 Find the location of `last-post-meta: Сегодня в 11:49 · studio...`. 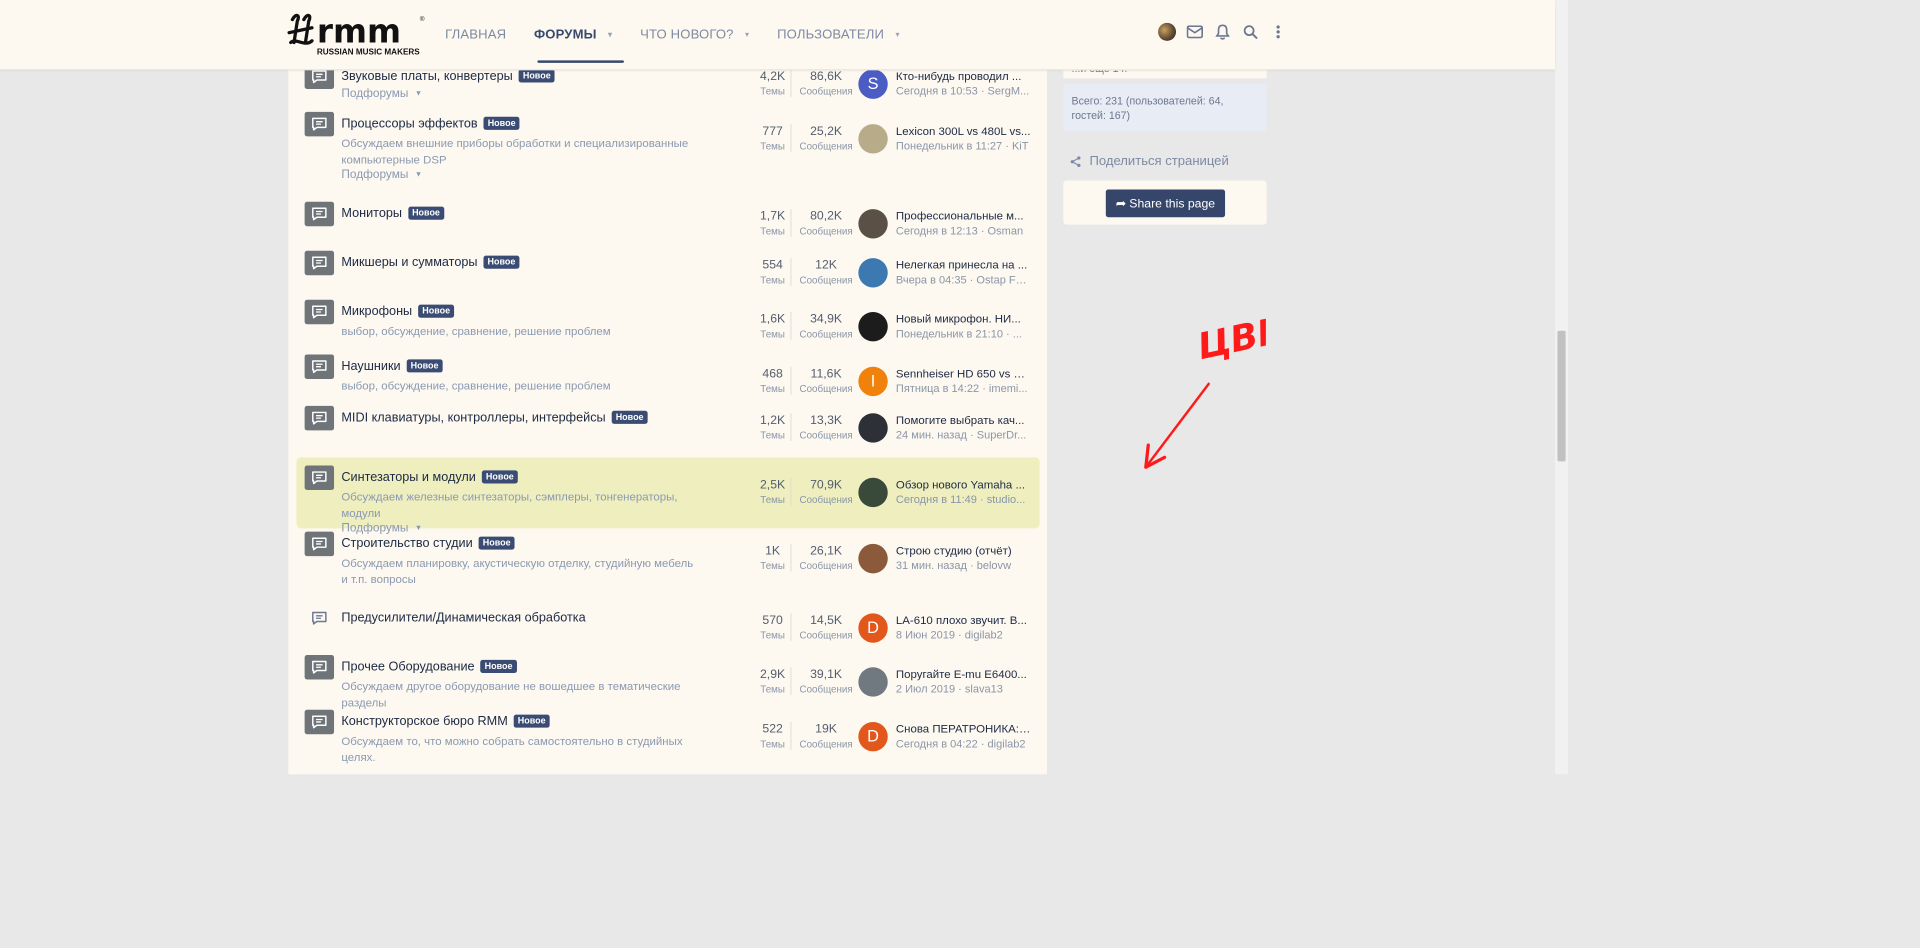

last-post-meta: Сегодня в 11:49 · studio... is located at coordinates (963, 499).